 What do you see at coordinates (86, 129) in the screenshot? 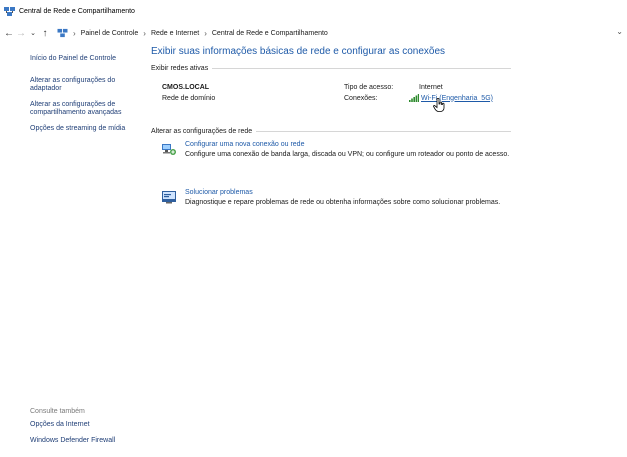
I see `sidebar-item-media-streaming: Opções de streaming de mídia` at bounding box center [86, 129].